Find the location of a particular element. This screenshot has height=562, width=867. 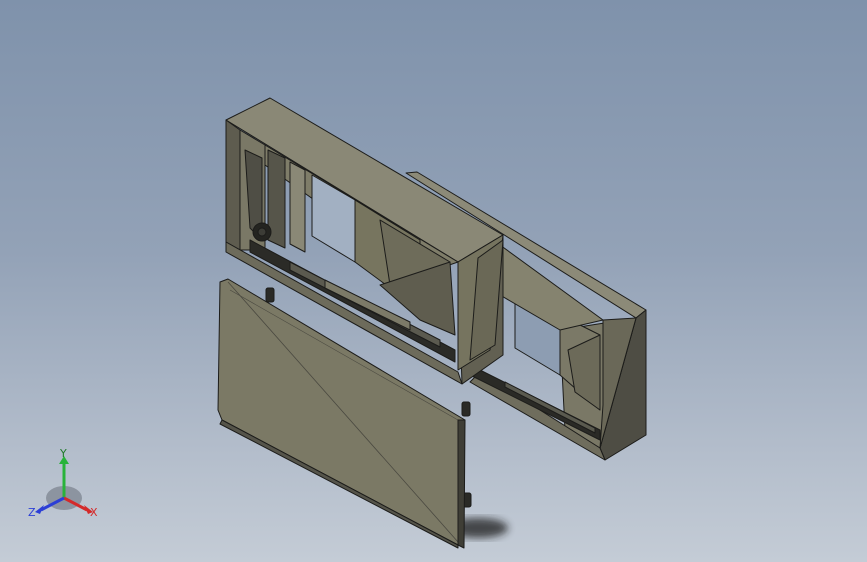

pin-top-left is located at coordinates (270, 295).